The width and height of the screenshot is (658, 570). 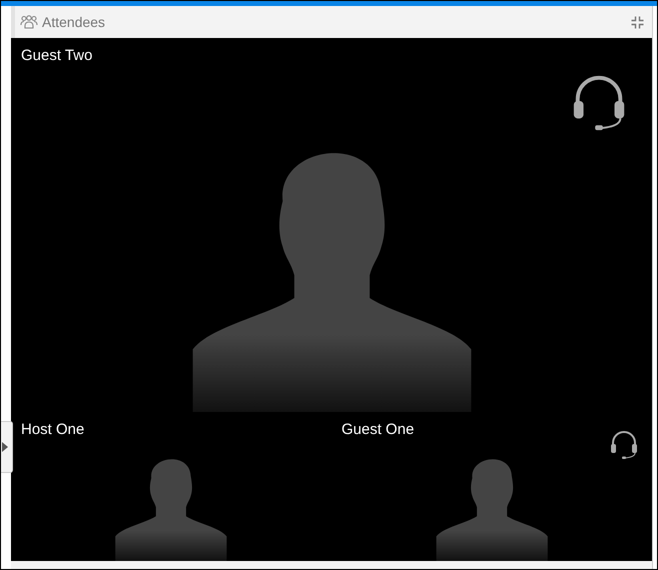 What do you see at coordinates (378, 430) in the screenshot?
I see `attendee-name: Guest One` at bounding box center [378, 430].